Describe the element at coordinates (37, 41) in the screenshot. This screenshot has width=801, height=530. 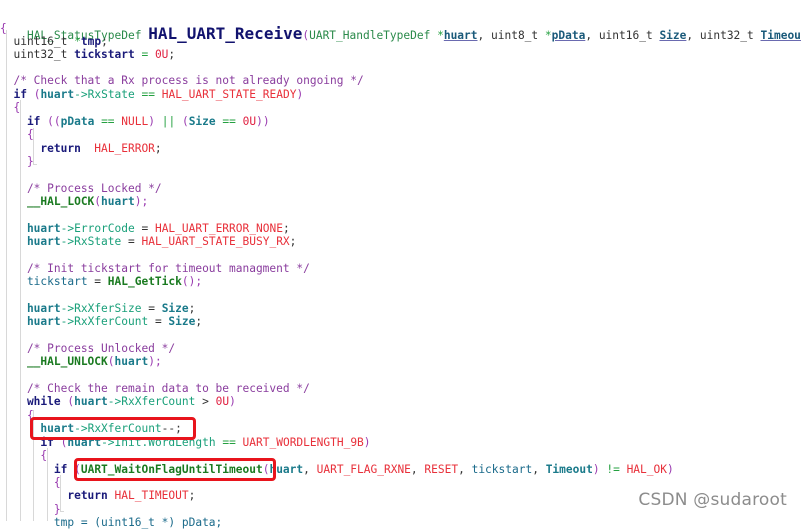
I see `token: uint16_t` at that location.